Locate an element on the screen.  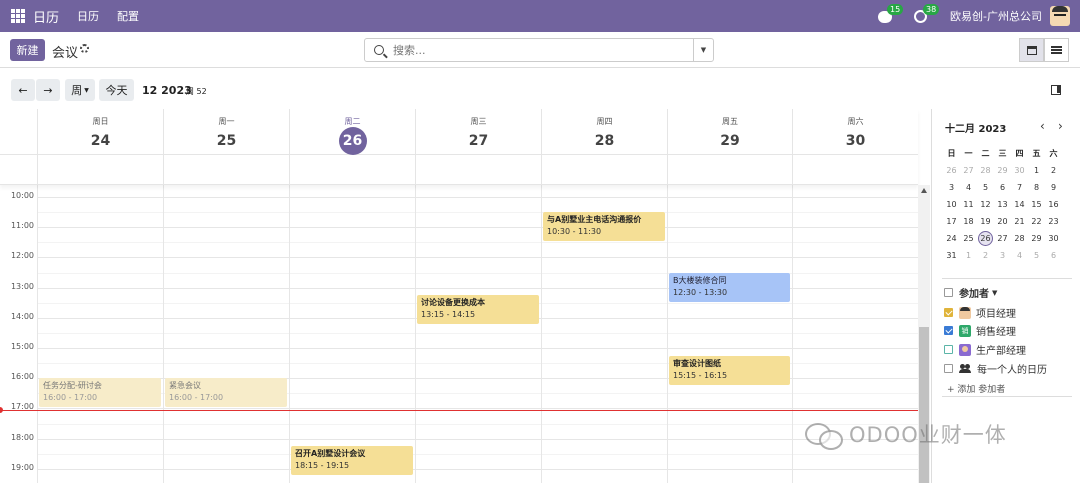
mini-day: 31 is located at coordinates (951, 255).